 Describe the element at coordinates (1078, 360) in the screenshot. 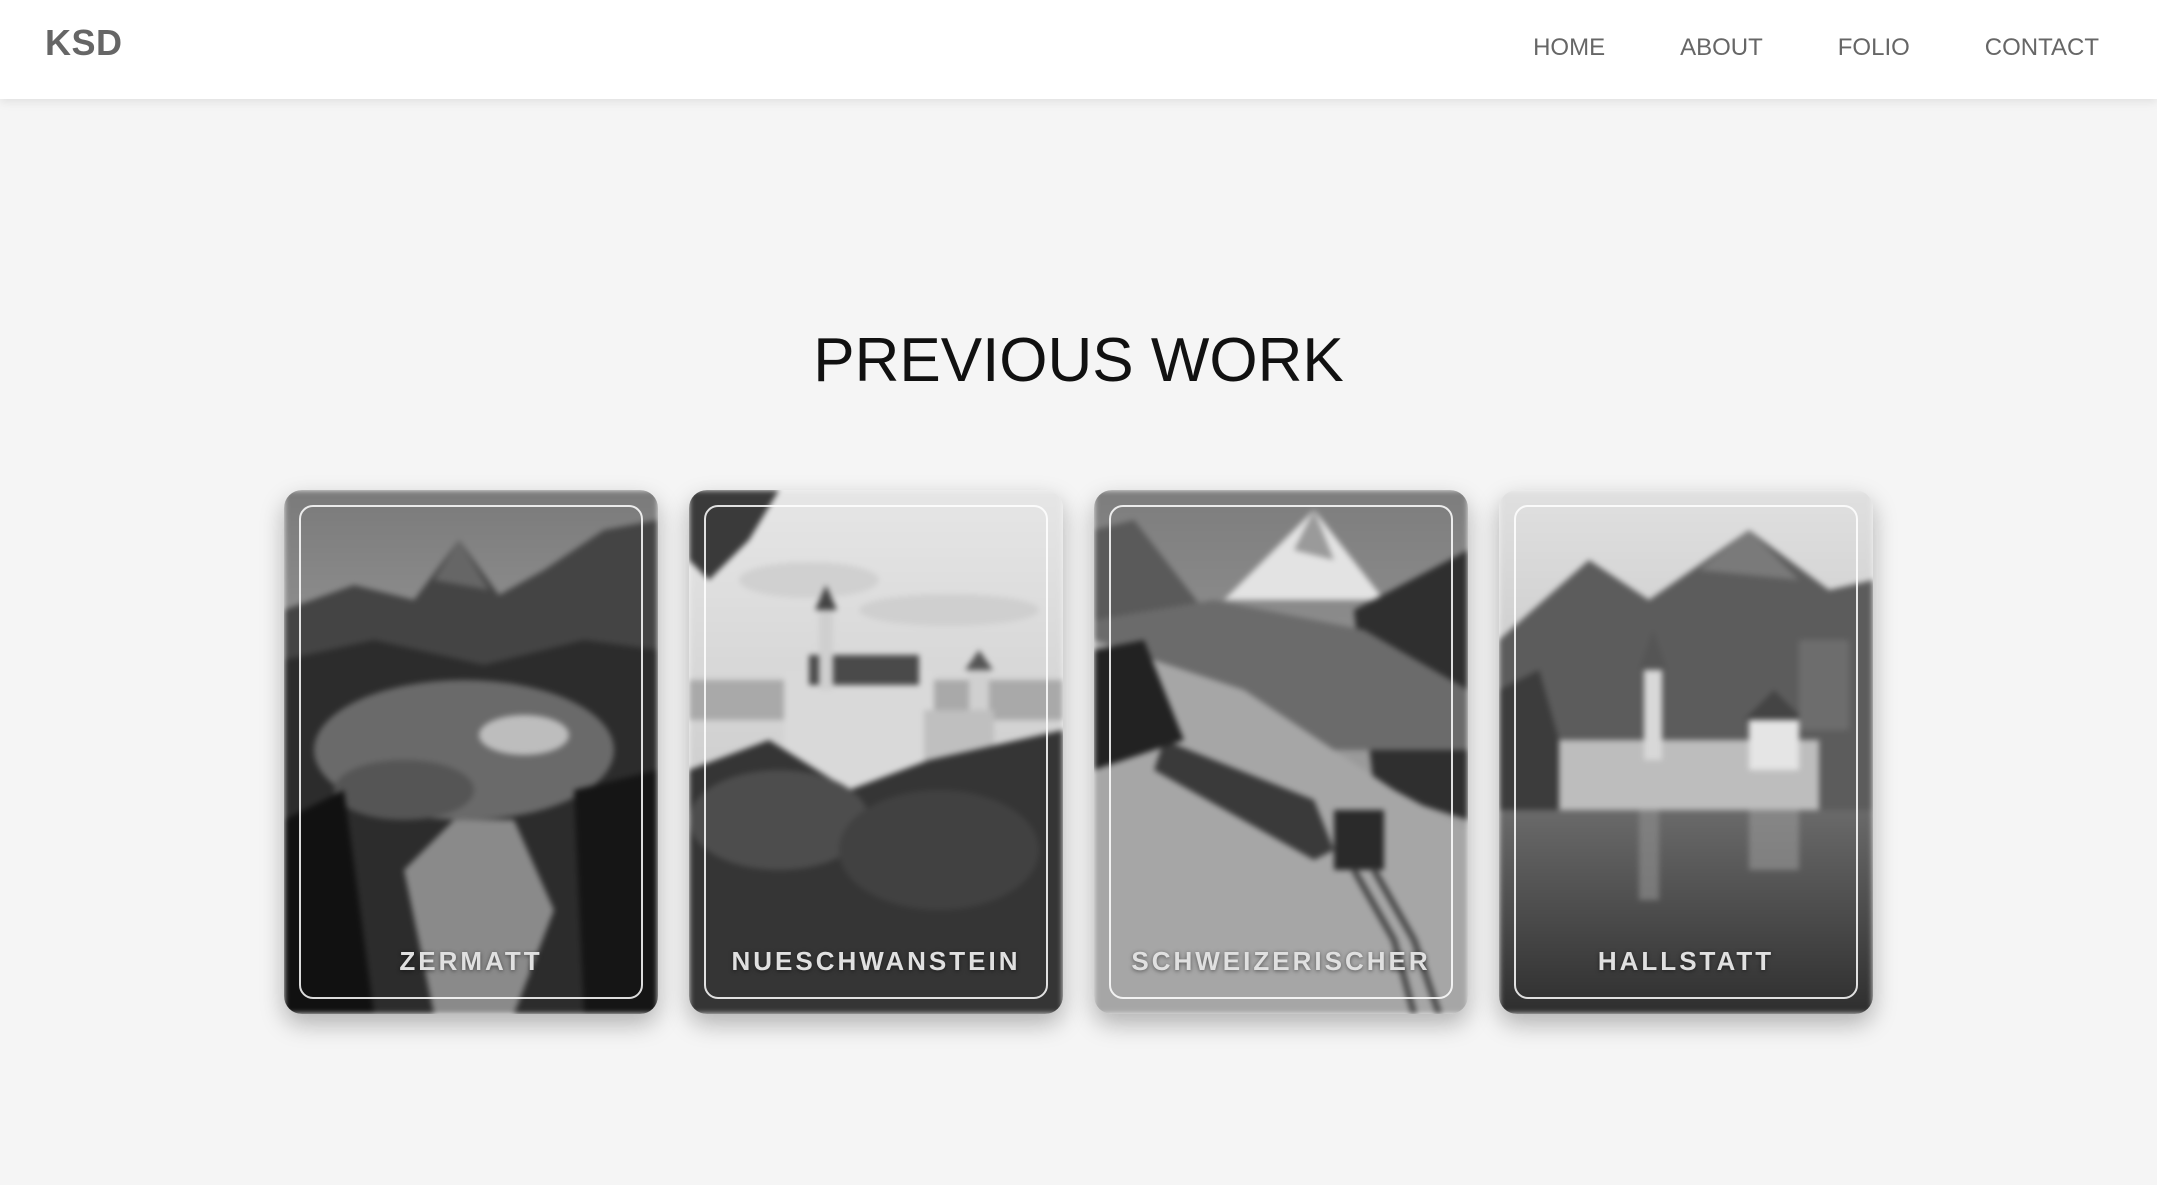

I see `page-title: PREVIOUS WORK` at that location.